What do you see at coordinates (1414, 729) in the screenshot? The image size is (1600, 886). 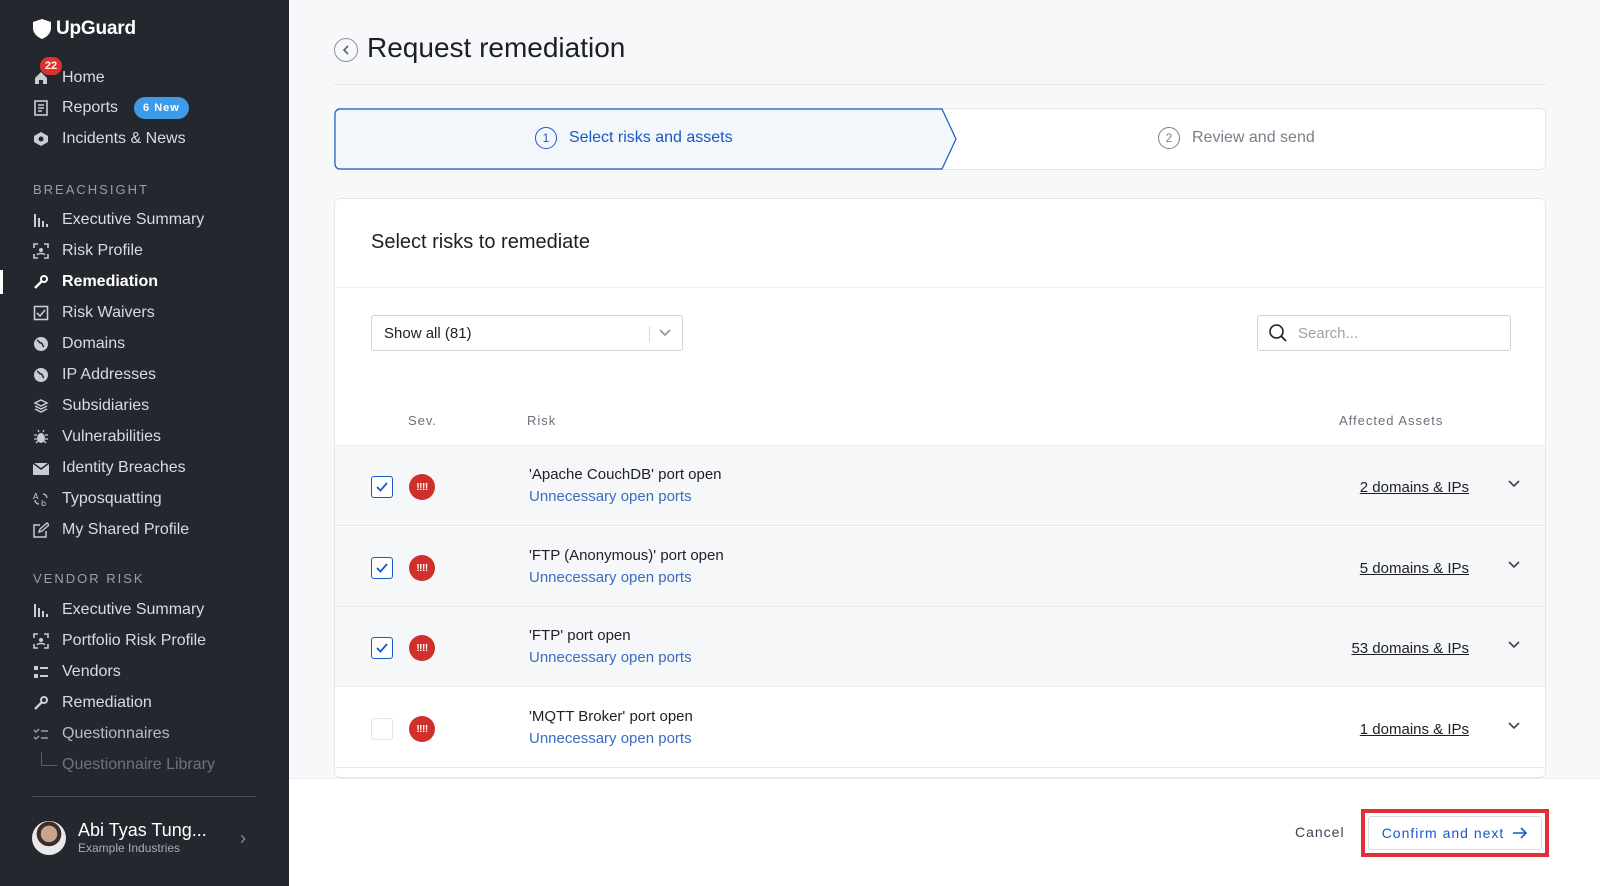 I see `affected-assets-link: 1 domains & IPs` at bounding box center [1414, 729].